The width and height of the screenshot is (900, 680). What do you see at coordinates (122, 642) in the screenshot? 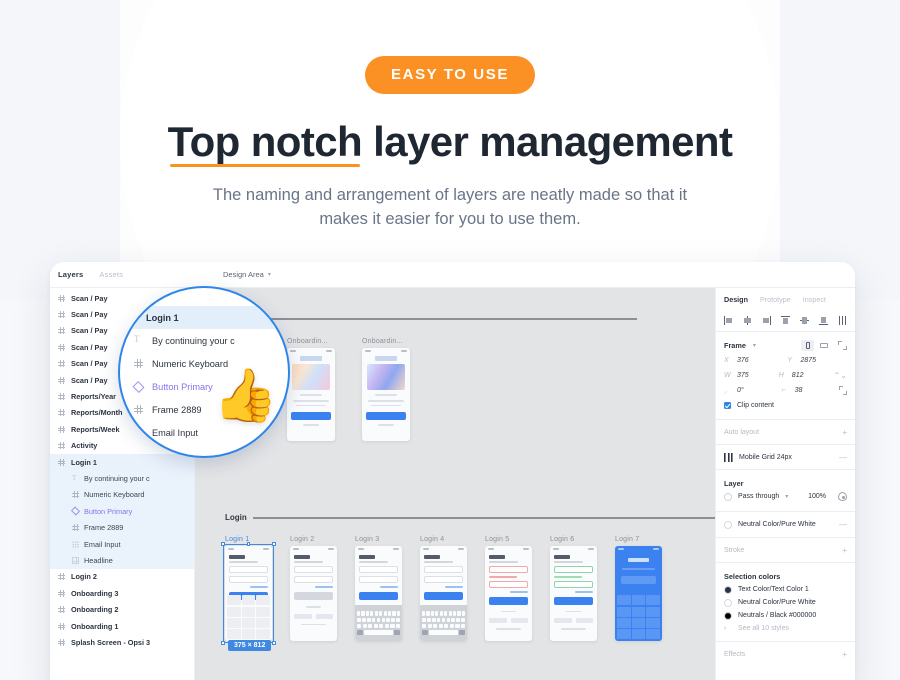
I see `layer-row: Splash Screen - Opsi 3` at bounding box center [122, 642].